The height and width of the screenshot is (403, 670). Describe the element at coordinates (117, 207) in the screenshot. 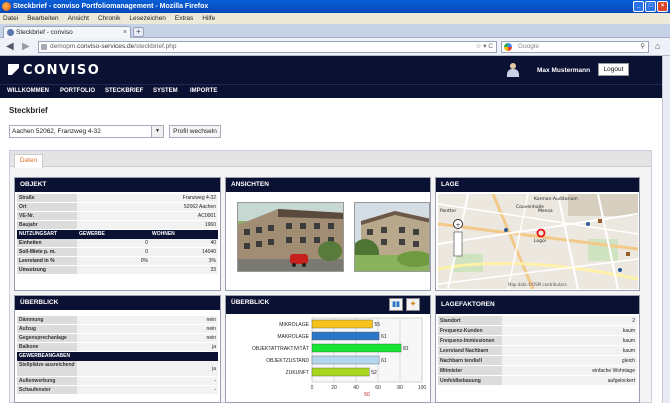

I see `objekt-row: Ort 52062 Aachen` at that location.